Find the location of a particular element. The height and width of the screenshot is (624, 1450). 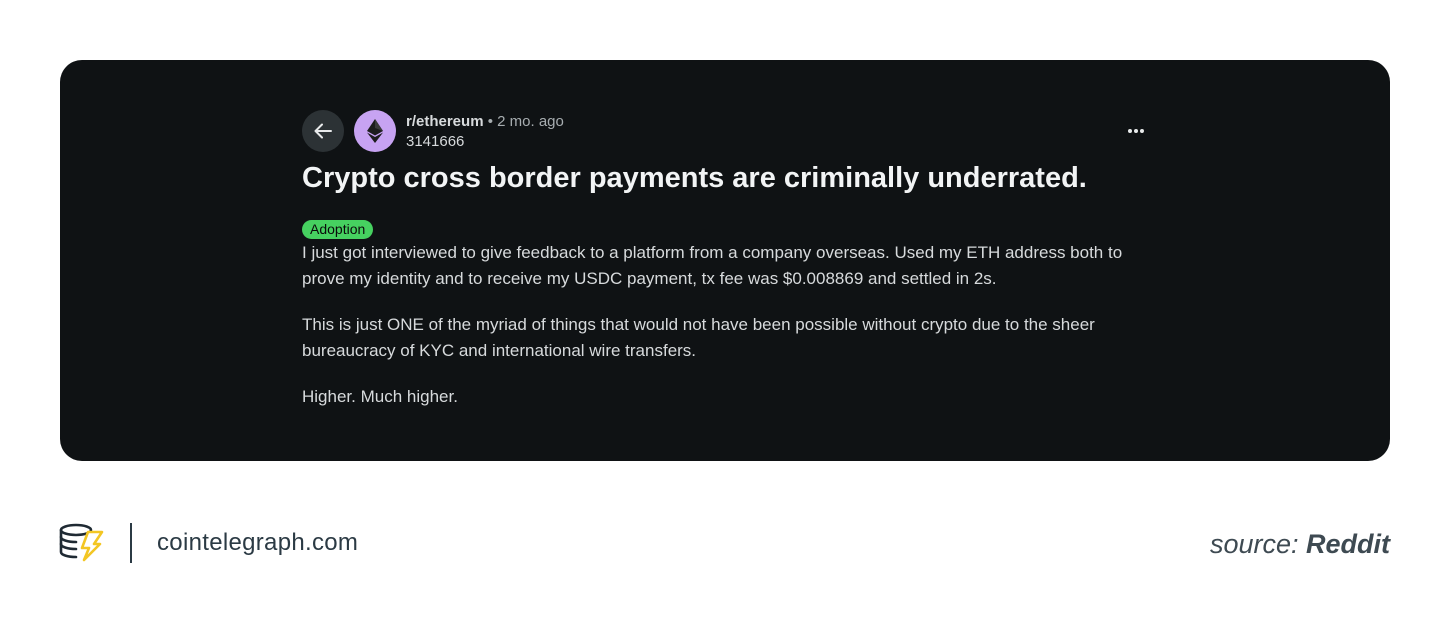

ethereum-icon is located at coordinates (375, 131).